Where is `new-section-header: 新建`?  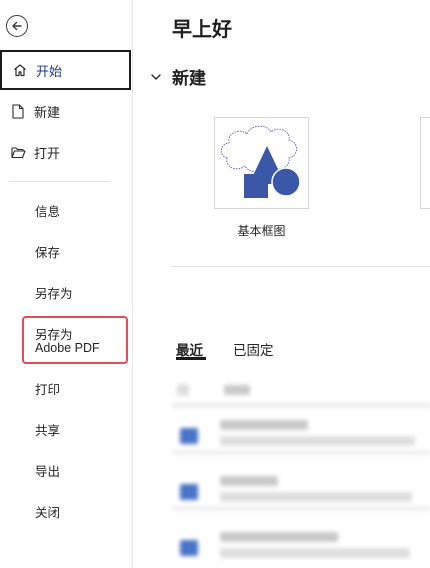 new-section-header: 新建 is located at coordinates (178, 76).